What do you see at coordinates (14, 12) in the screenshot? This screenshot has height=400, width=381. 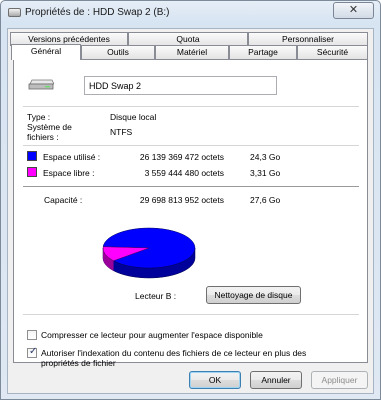 I see `drive-title-icon` at bounding box center [14, 12].